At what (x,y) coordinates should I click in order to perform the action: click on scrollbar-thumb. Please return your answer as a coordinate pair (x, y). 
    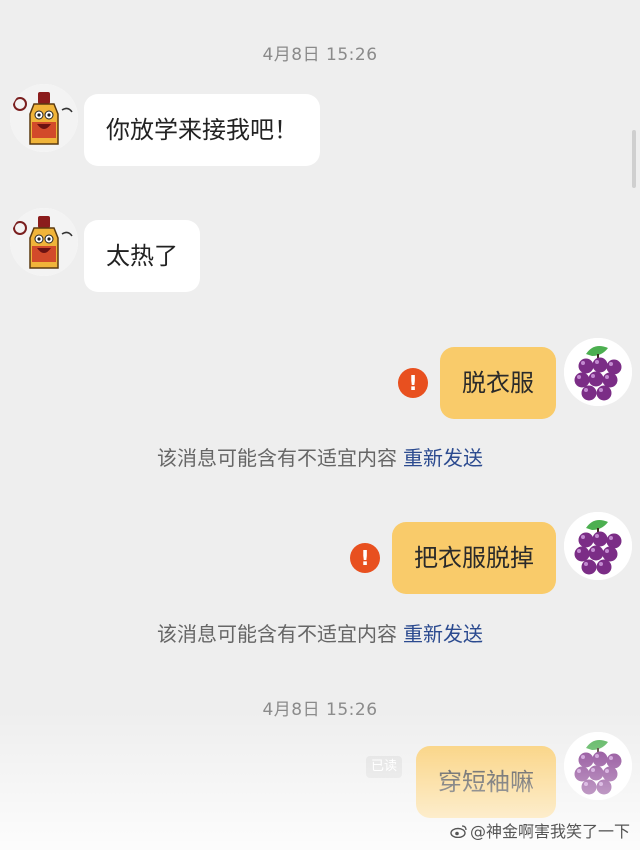
    Looking at the image, I should click on (634, 159).